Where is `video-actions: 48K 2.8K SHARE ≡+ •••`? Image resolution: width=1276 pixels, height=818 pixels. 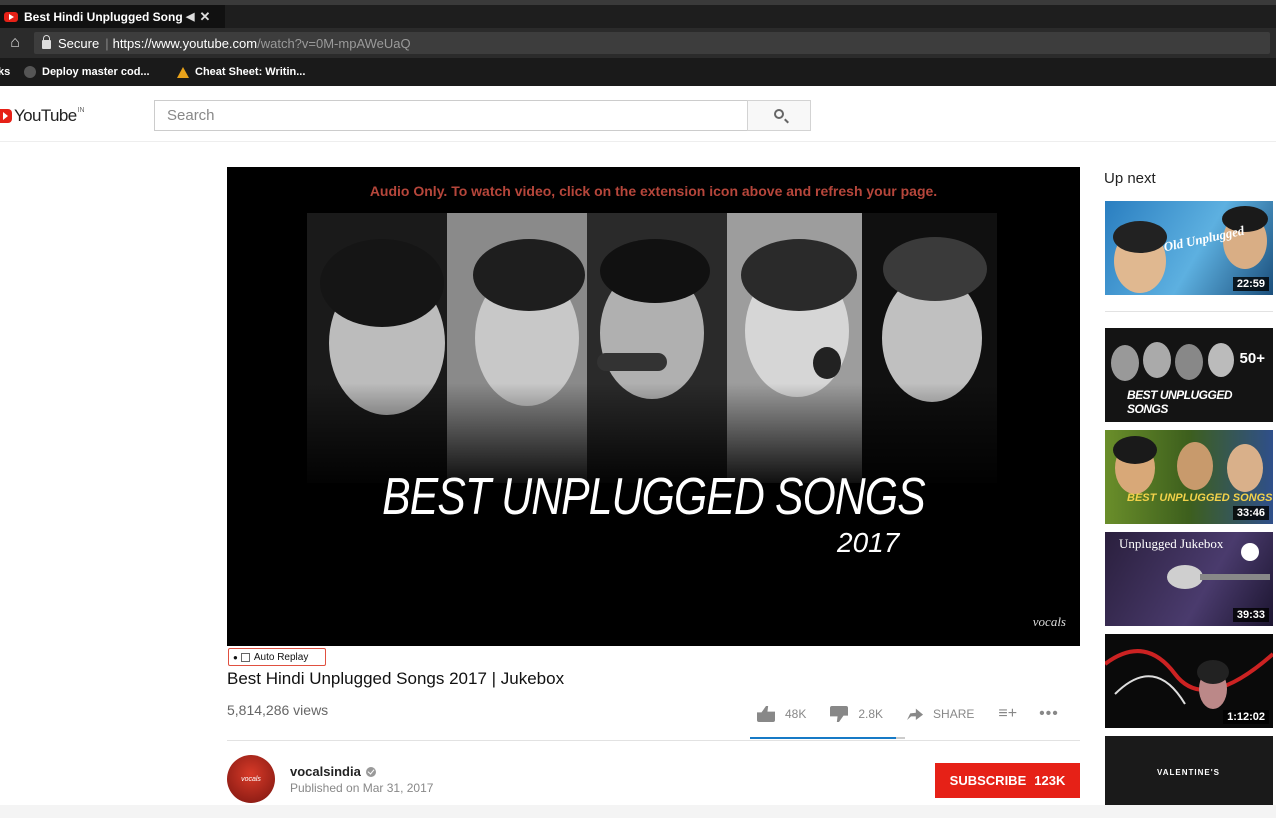 video-actions: 48K 2.8K SHARE ≡+ ••• is located at coordinates (908, 714).